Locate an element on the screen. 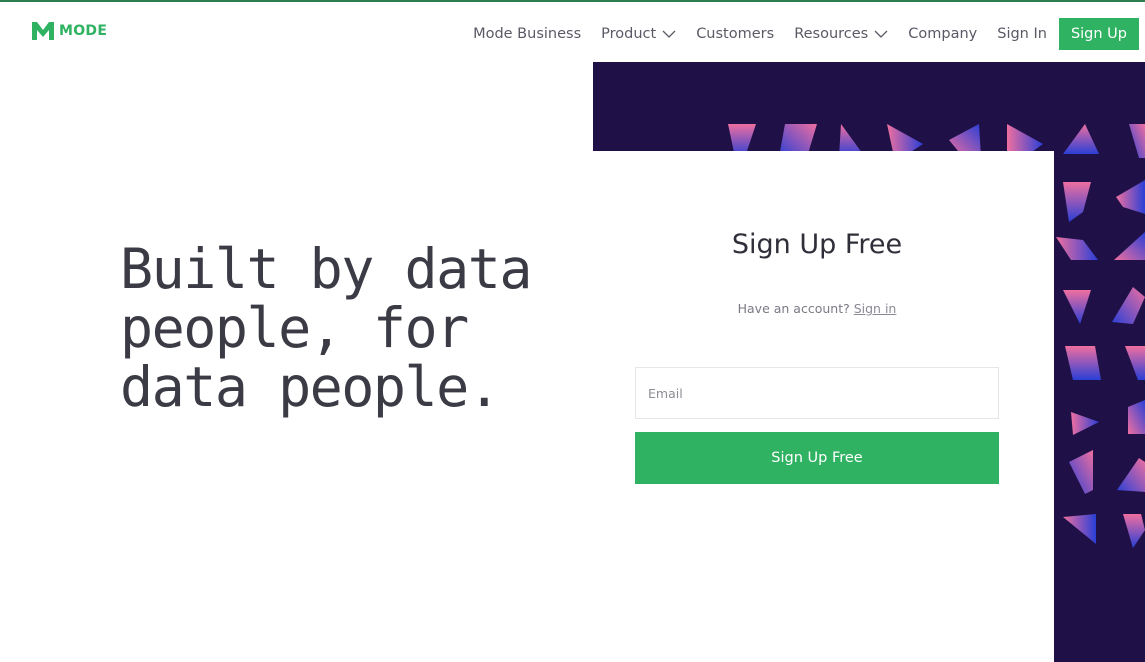  nav-item-customers: Customers is located at coordinates (735, 34).